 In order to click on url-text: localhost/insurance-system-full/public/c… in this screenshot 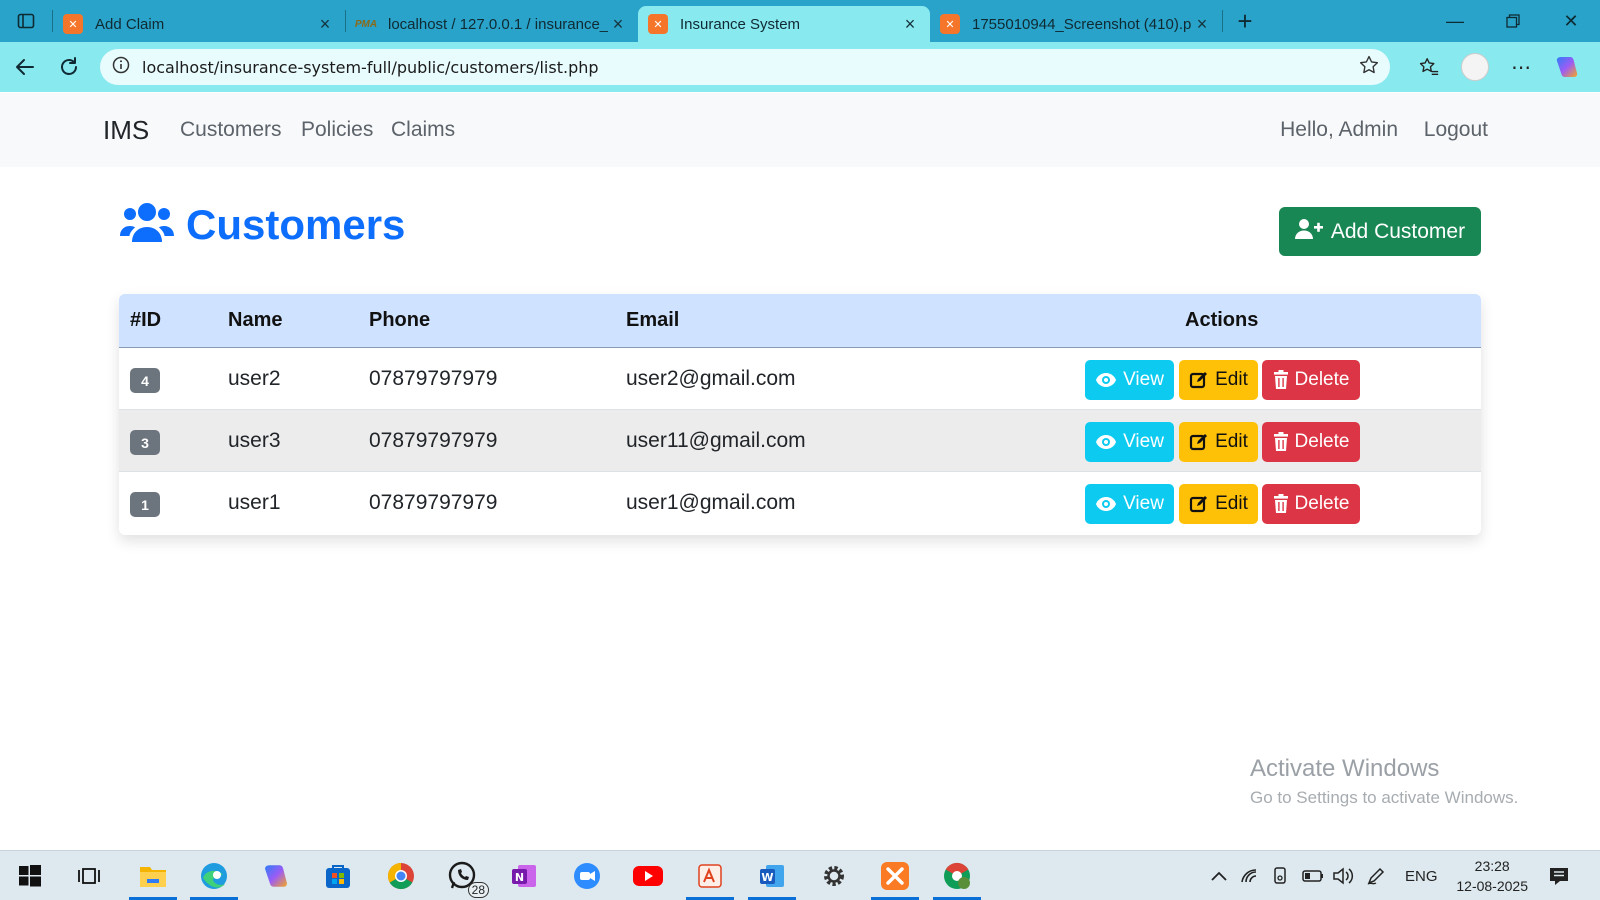, I will do `click(370, 67)`.